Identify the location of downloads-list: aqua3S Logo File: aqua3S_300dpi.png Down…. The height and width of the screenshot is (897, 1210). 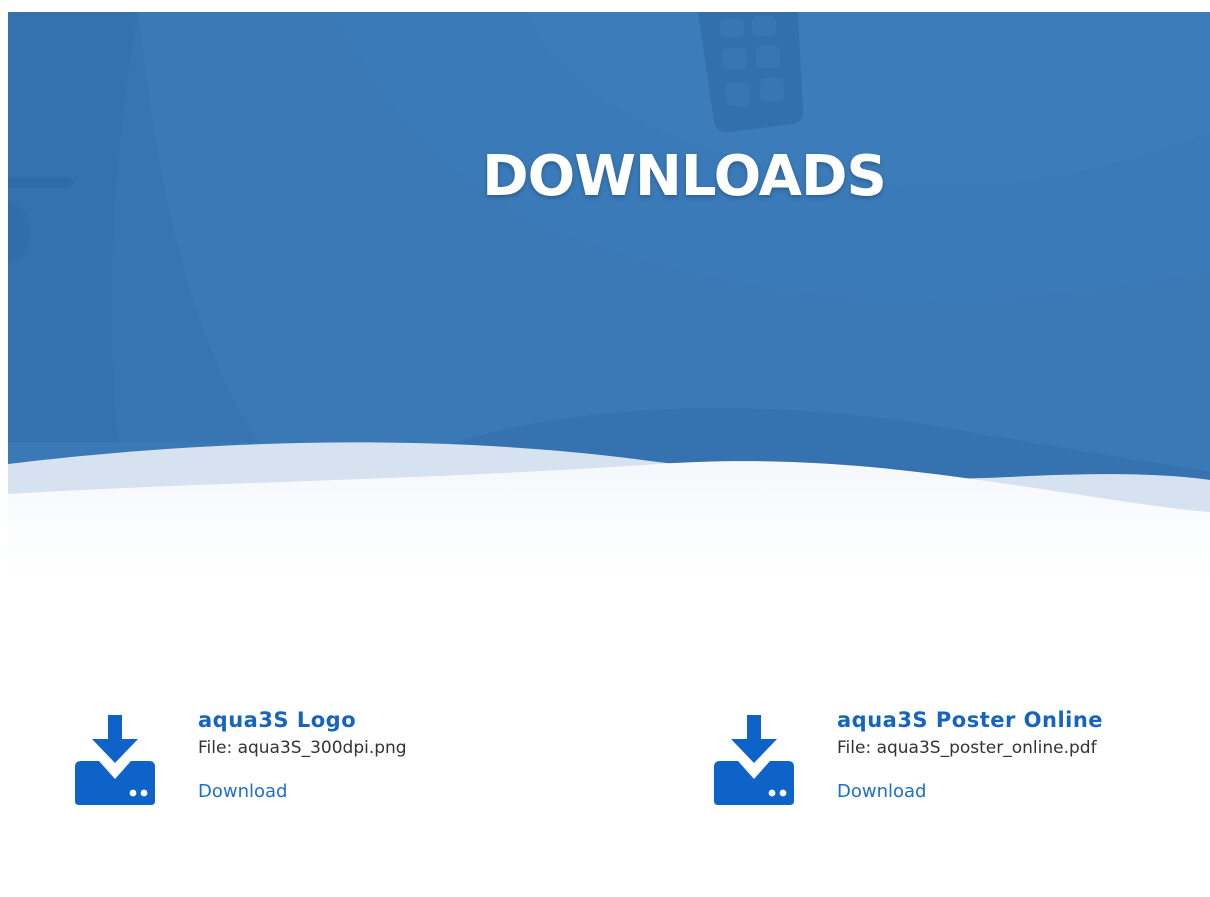
(605, 760).